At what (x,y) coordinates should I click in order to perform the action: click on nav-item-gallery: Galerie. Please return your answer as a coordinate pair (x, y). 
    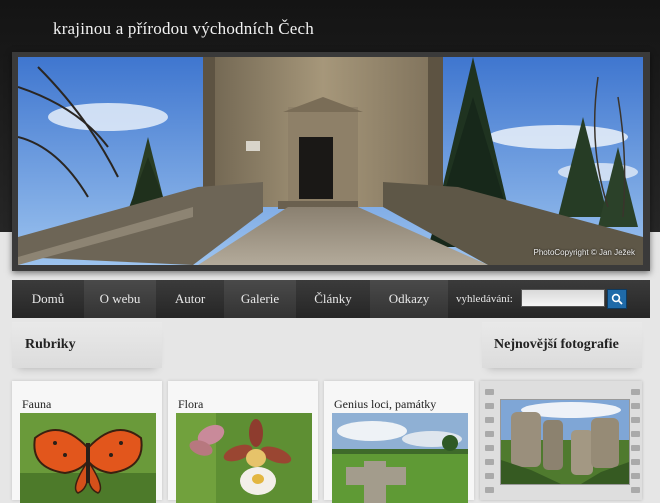
    Looking at the image, I should click on (260, 299).